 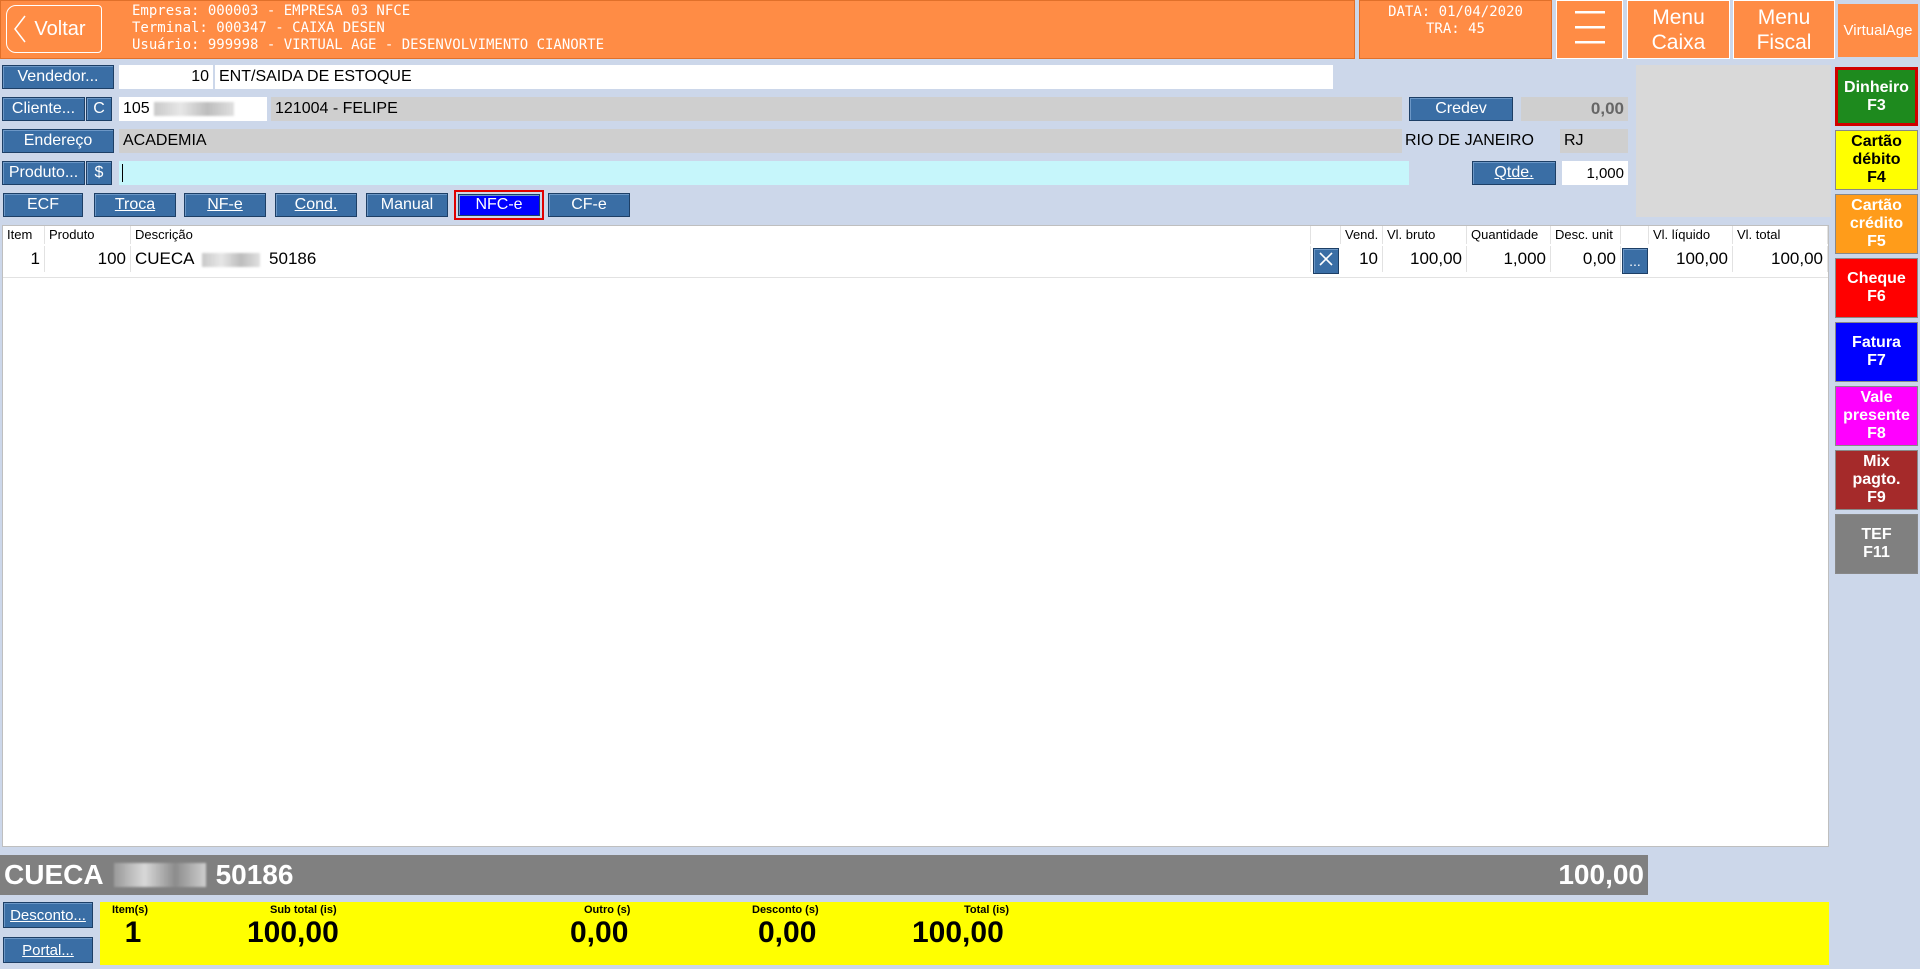 I want to click on payment-vale-button: Vale presente F8, so click(x=1876, y=416).